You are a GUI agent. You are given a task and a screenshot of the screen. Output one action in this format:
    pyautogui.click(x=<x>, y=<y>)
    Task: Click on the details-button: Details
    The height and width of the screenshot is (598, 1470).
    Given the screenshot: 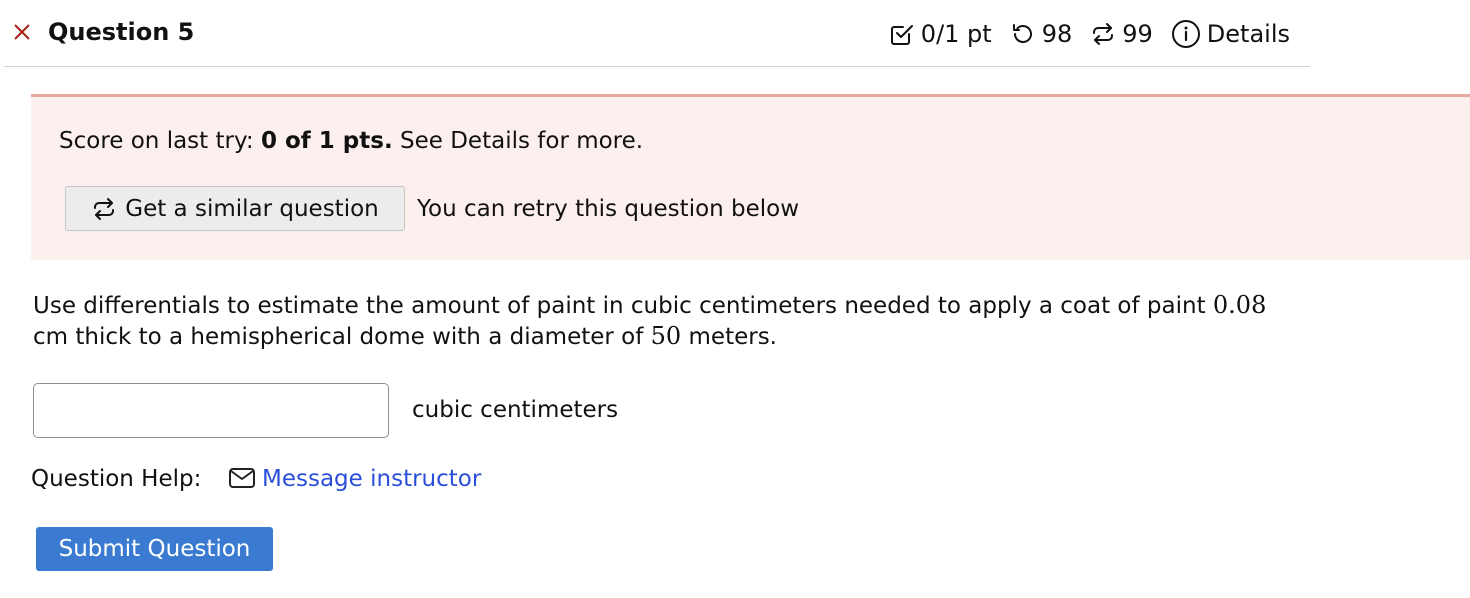 What is the action you would take?
    pyautogui.click(x=1230, y=34)
    